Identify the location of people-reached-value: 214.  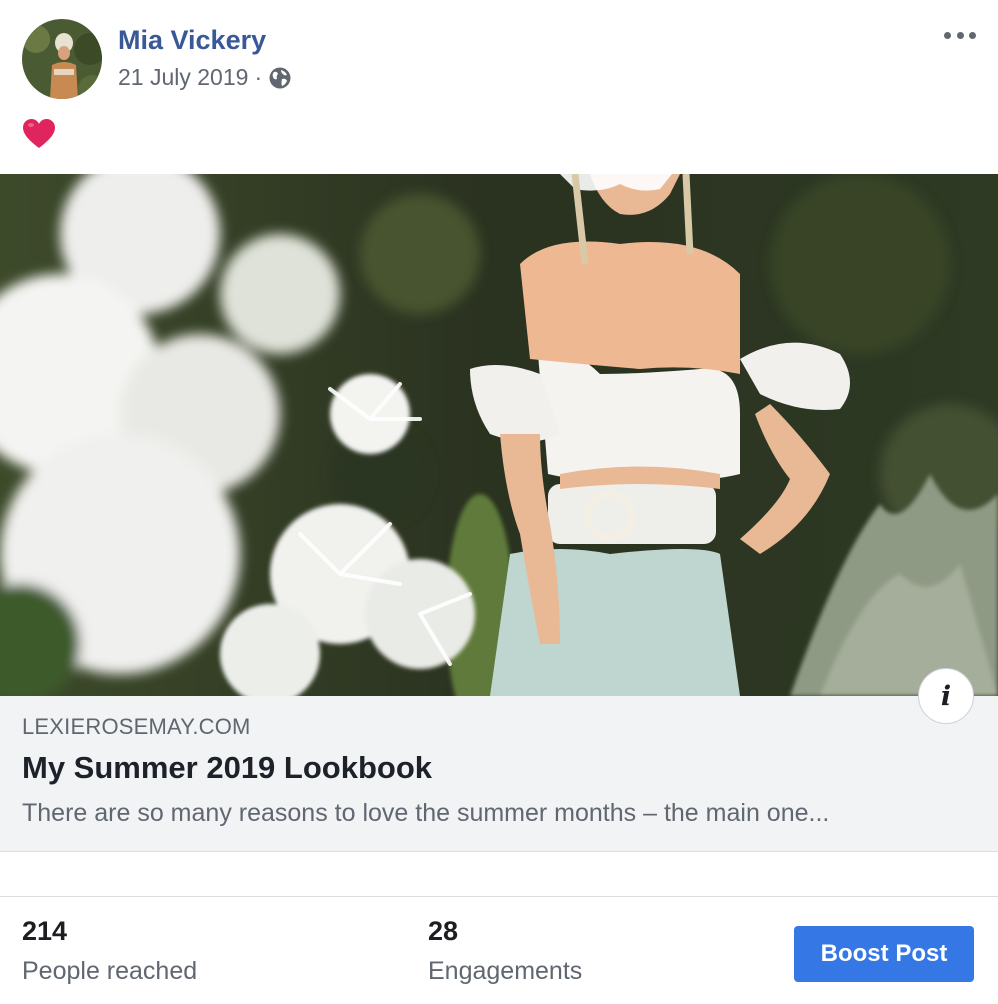
(45, 931).